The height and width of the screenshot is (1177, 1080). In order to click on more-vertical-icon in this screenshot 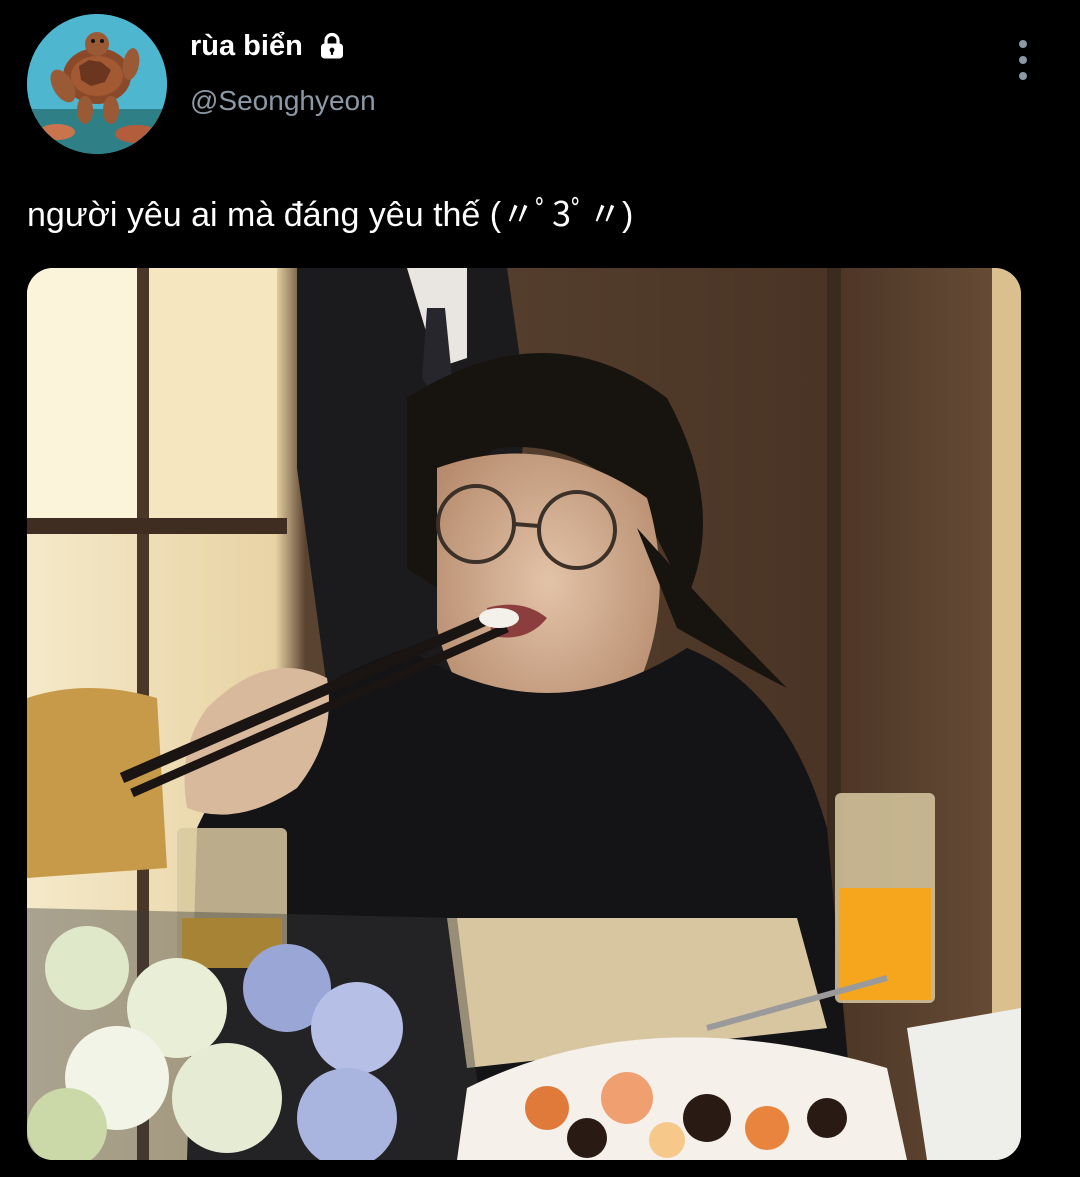, I will do `click(1023, 44)`.